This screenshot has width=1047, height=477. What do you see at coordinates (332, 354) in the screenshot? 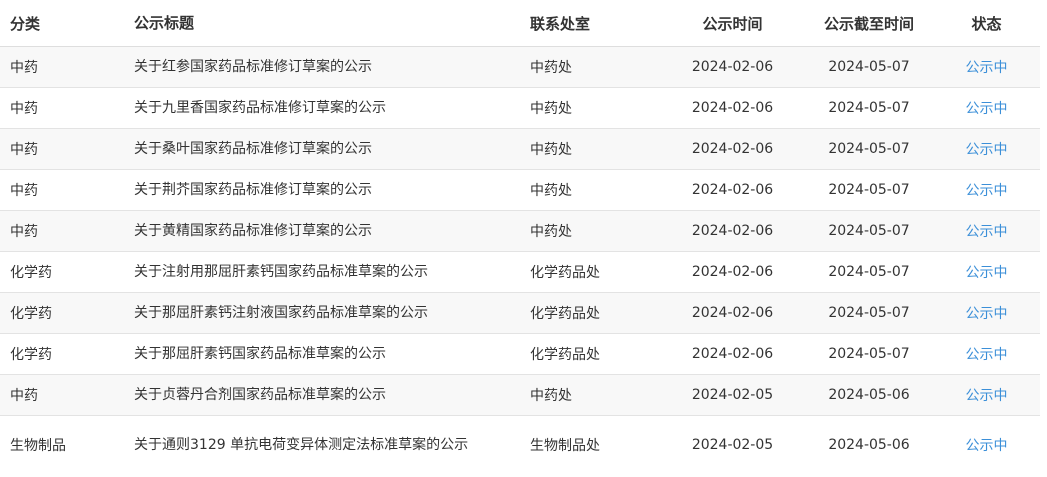
I see `row-title-link: 关于那屈肝素钙国家药品标准草案的公示` at bounding box center [332, 354].